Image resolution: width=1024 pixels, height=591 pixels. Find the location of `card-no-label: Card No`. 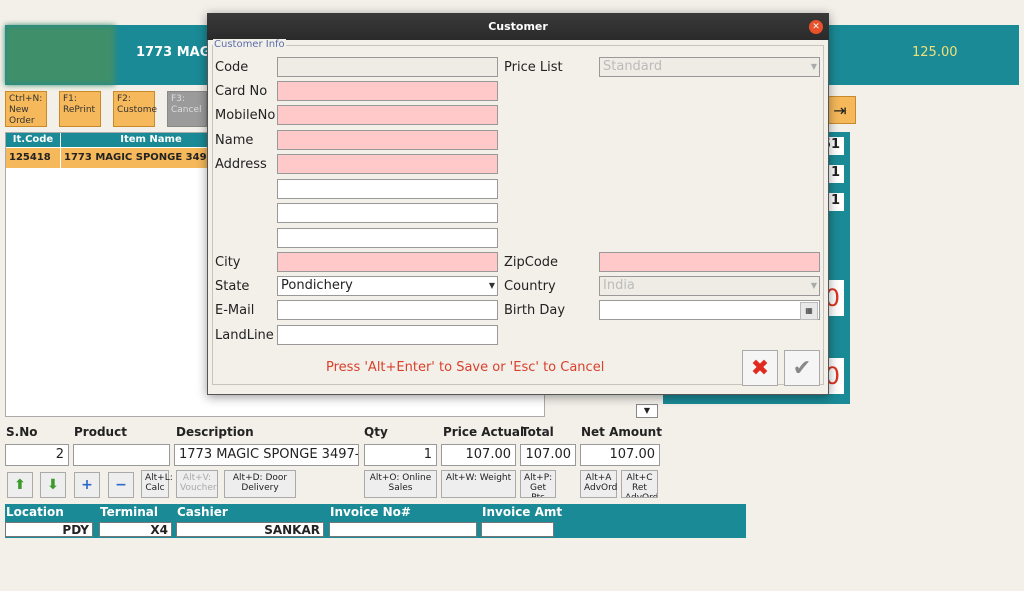

card-no-label: Card No is located at coordinates (241, 91).